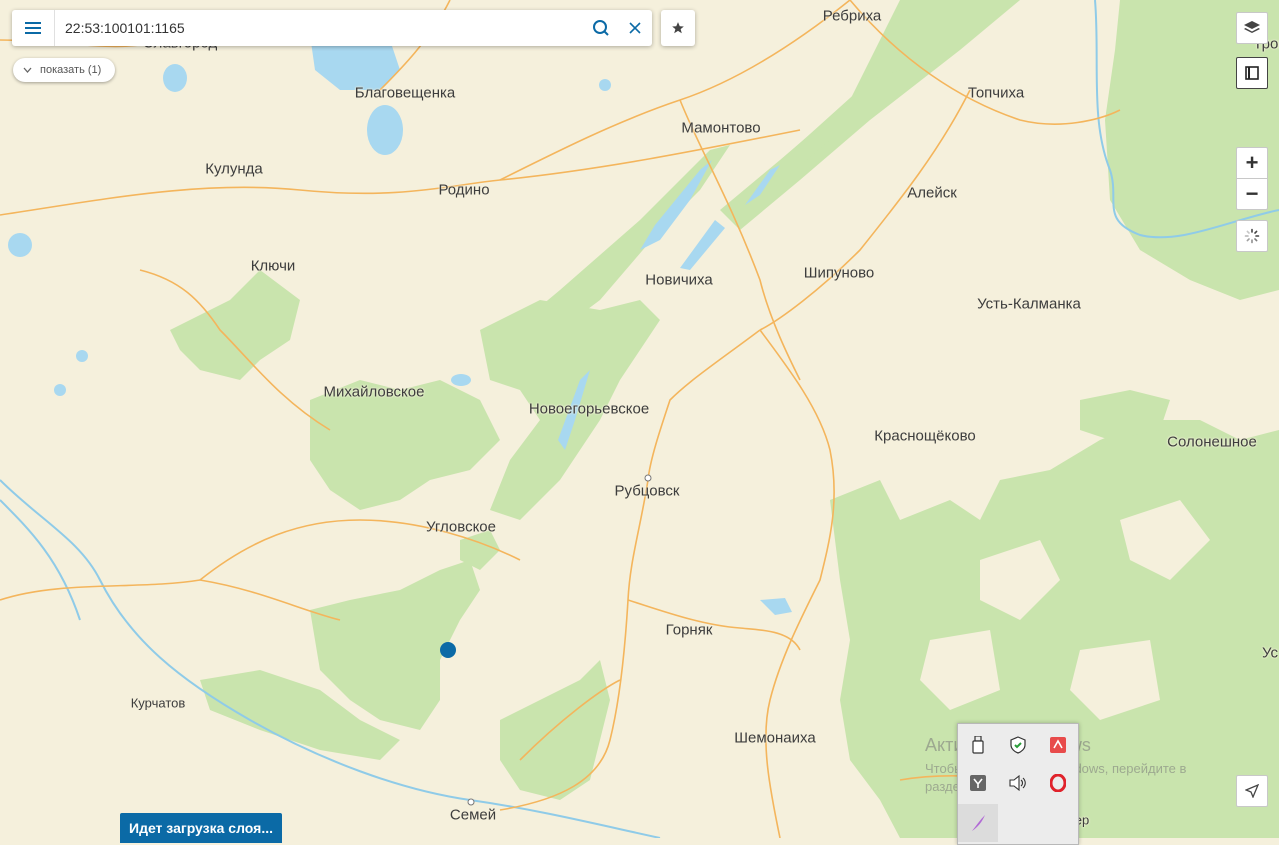  I want to click on ruler-button, so click(1252, 73).